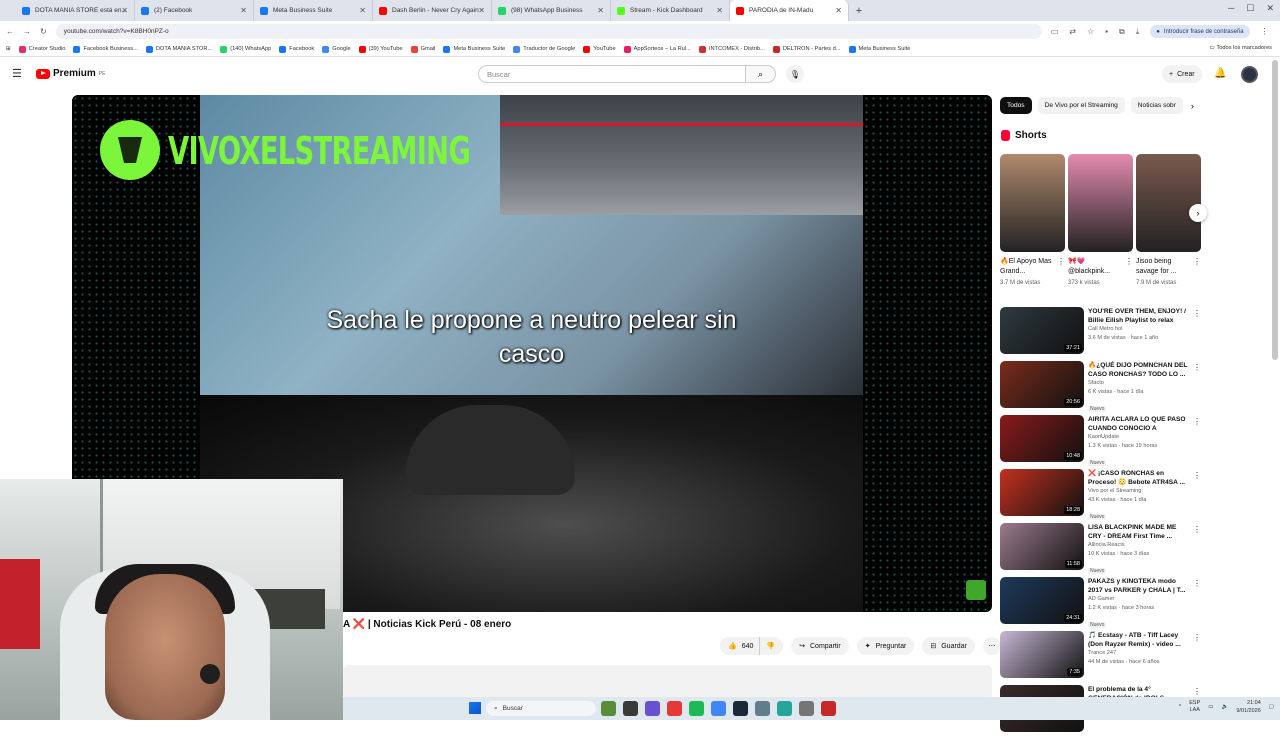 This screenshot has height=739, width=1280. What do you see at coordinates (313, 10) in the screenshot?
I see `browser-tab: Meta Business Suite ✕` at bounding box center [313, 10].